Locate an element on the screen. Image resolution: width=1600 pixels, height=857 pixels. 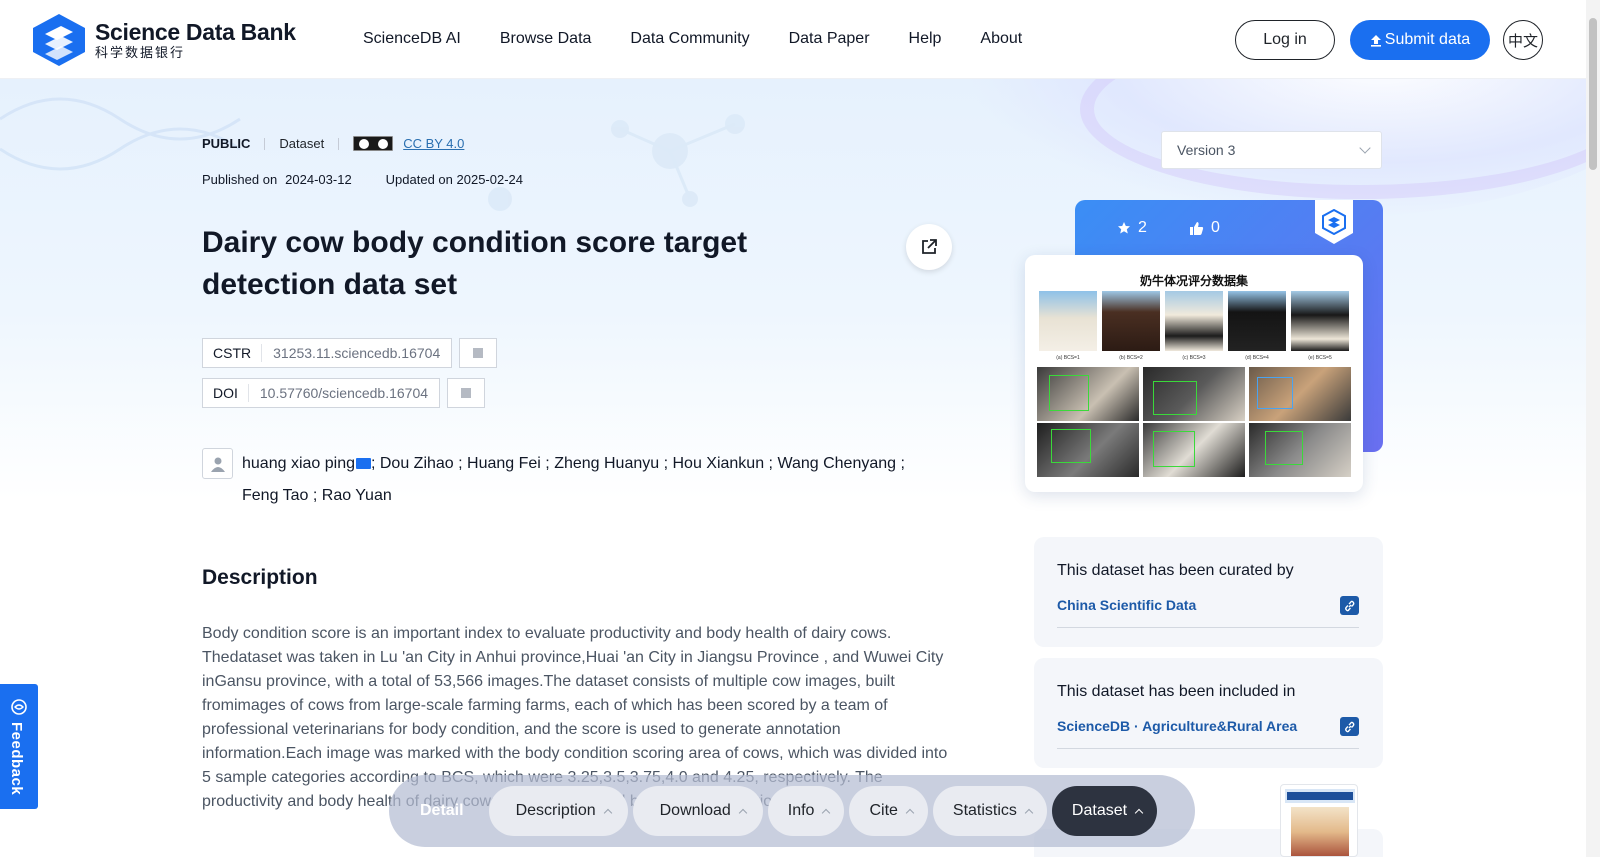
thumbnail-caption: (d) BCS=4 is located at coordinates (1257, 358).